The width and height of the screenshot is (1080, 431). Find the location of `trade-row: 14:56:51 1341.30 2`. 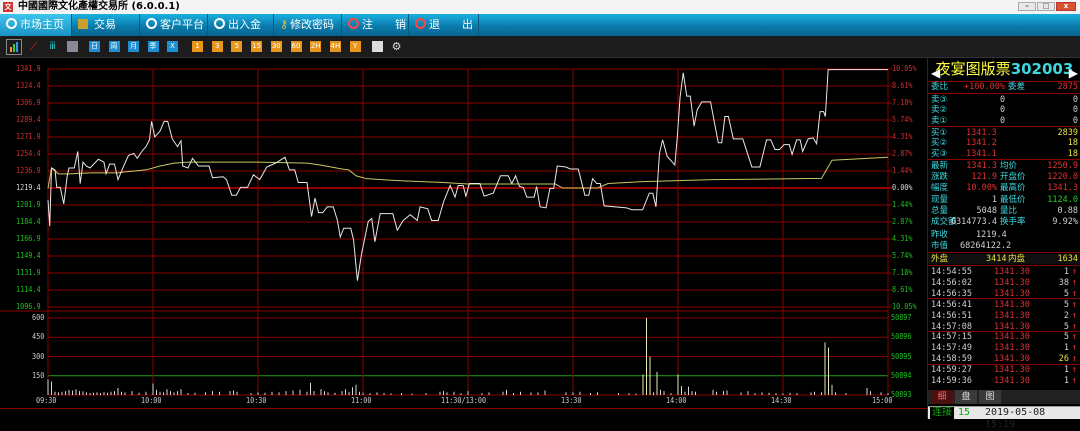

trade-row: 14:56:51 1341.30 2 is located at coordinates (1004, 316).